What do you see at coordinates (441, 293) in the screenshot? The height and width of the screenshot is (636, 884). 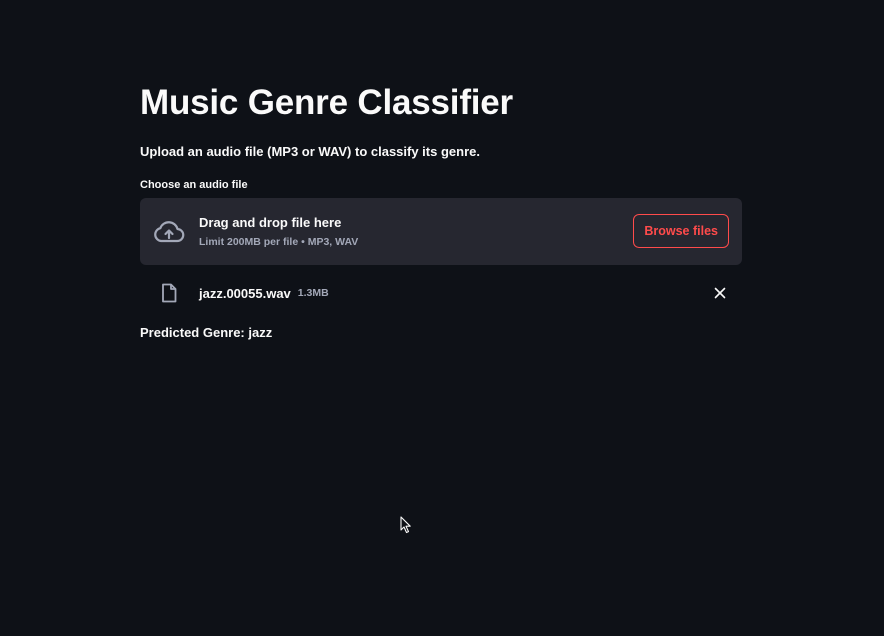 I see `uploaded-file-item: jazz.00055.wav 1.3MB` at bounding box center [441, 293].